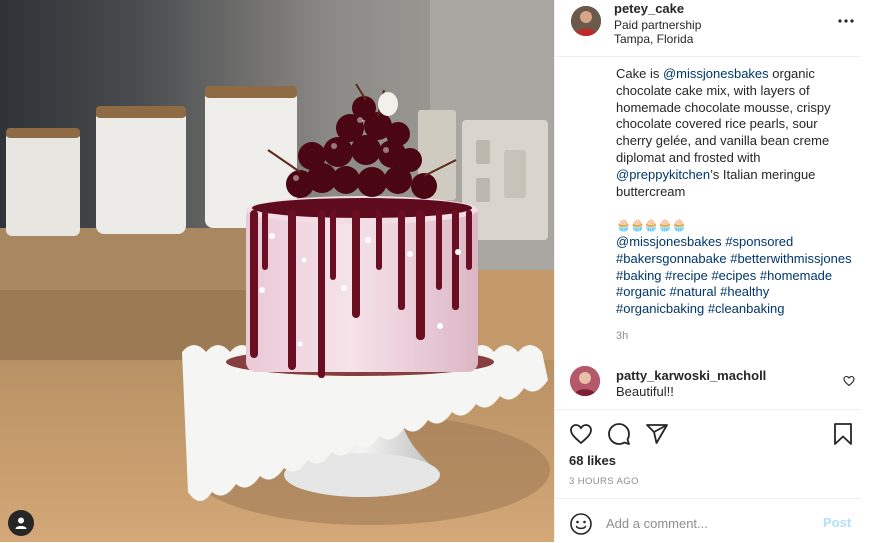 Image resolution: width=874 pixels, height=543 pixels. What do you see at coordinates (843, 434) in the screenshot?
I see `bookmark-icon` at bounding box center [843, 434].